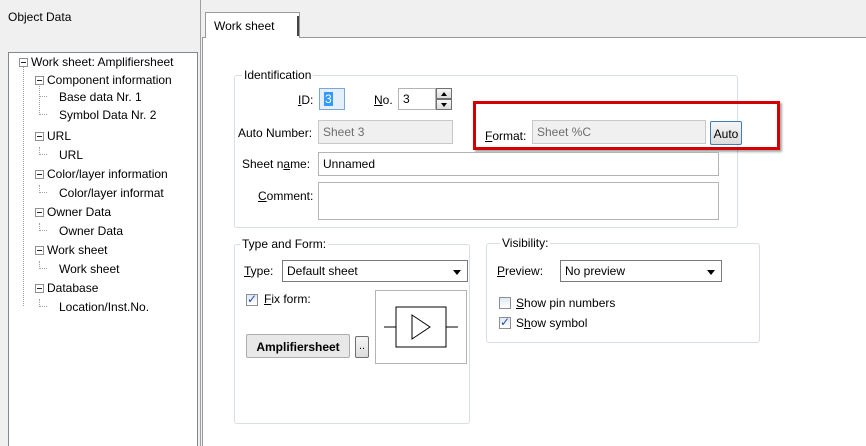  Describe the element at coordinates (252, 25) in the screenshot. I see `tab-work-sheet: Work sheet` at that location.